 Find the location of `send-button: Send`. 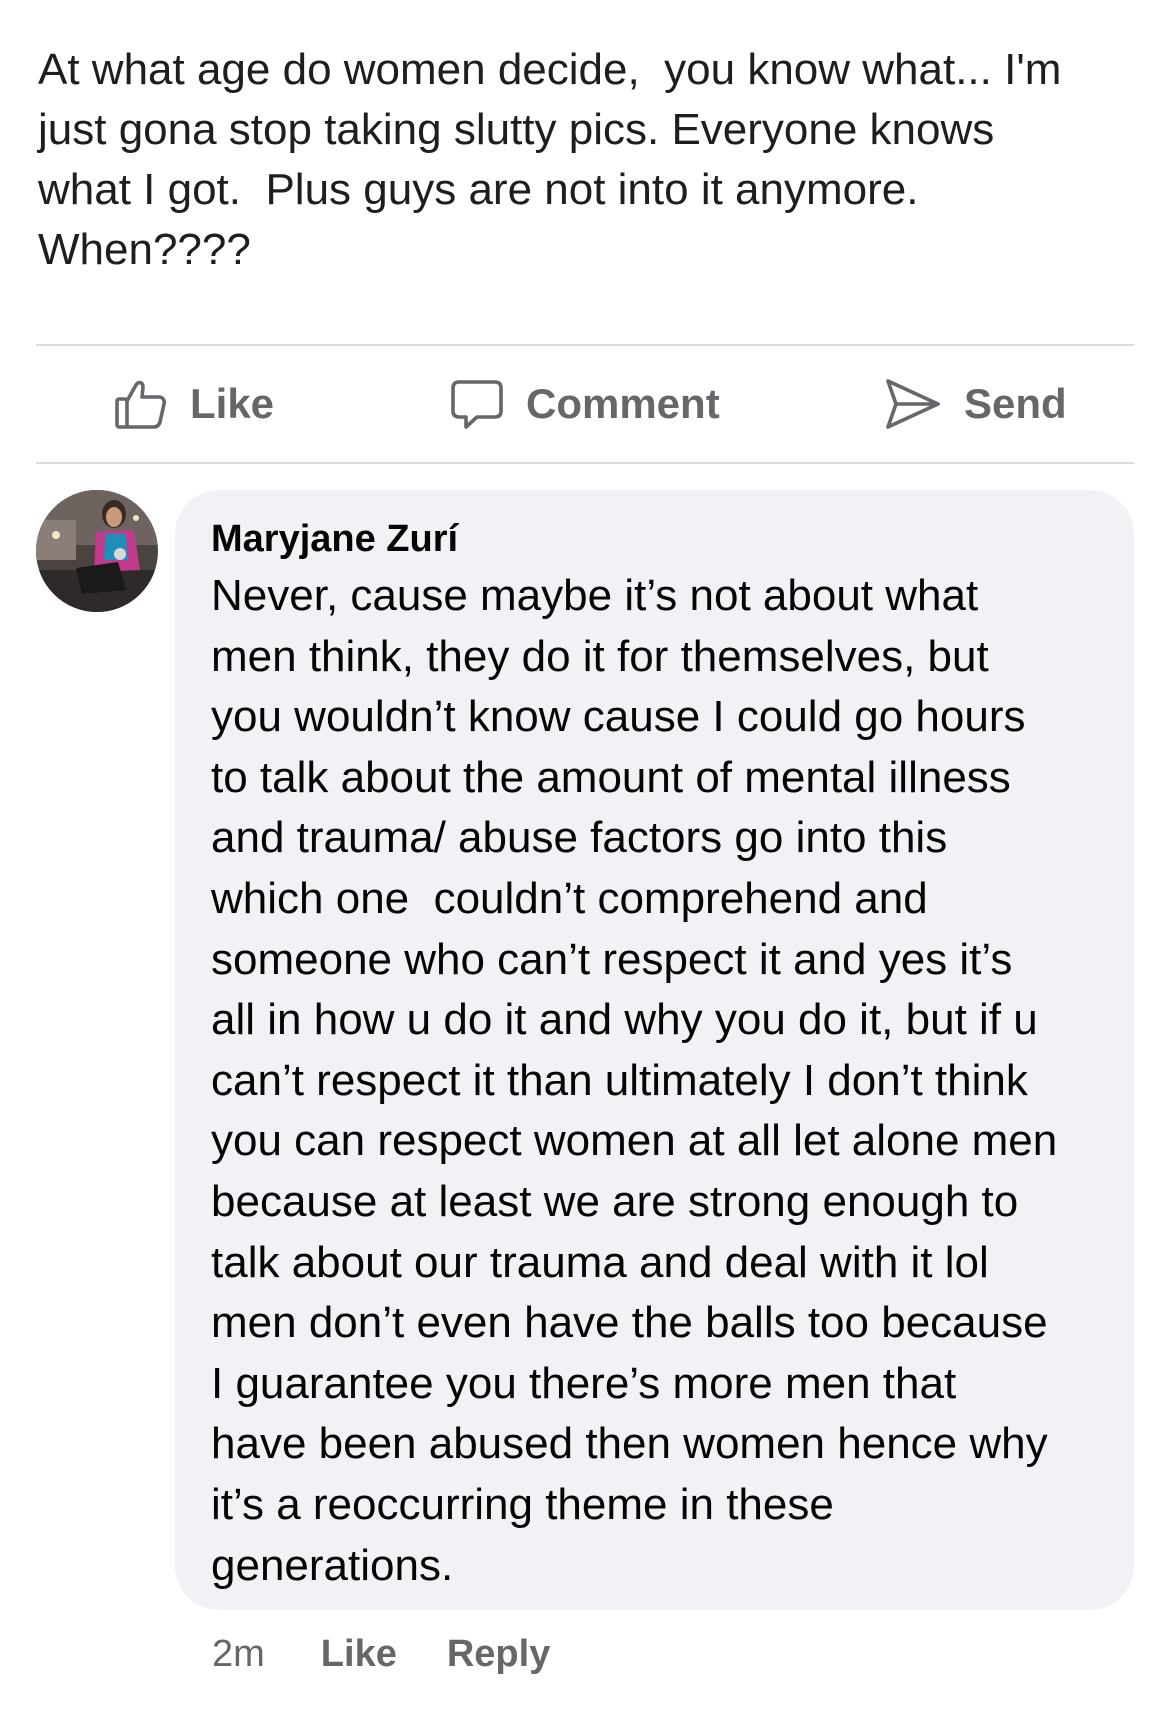

send-button: Send is located at coordinates (975, 404).